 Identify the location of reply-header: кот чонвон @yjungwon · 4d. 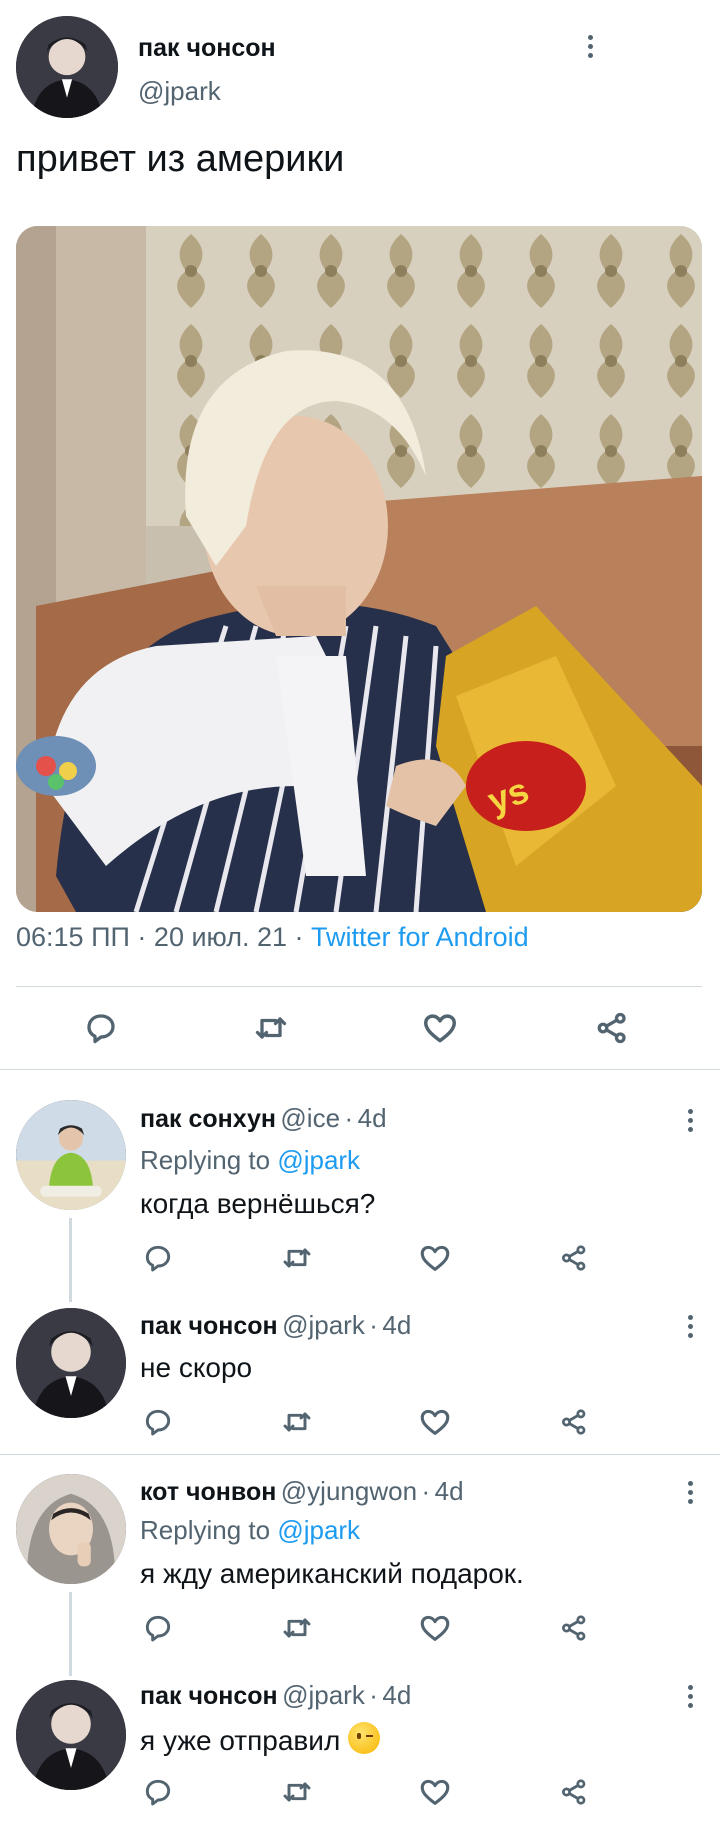
(302, 1491).